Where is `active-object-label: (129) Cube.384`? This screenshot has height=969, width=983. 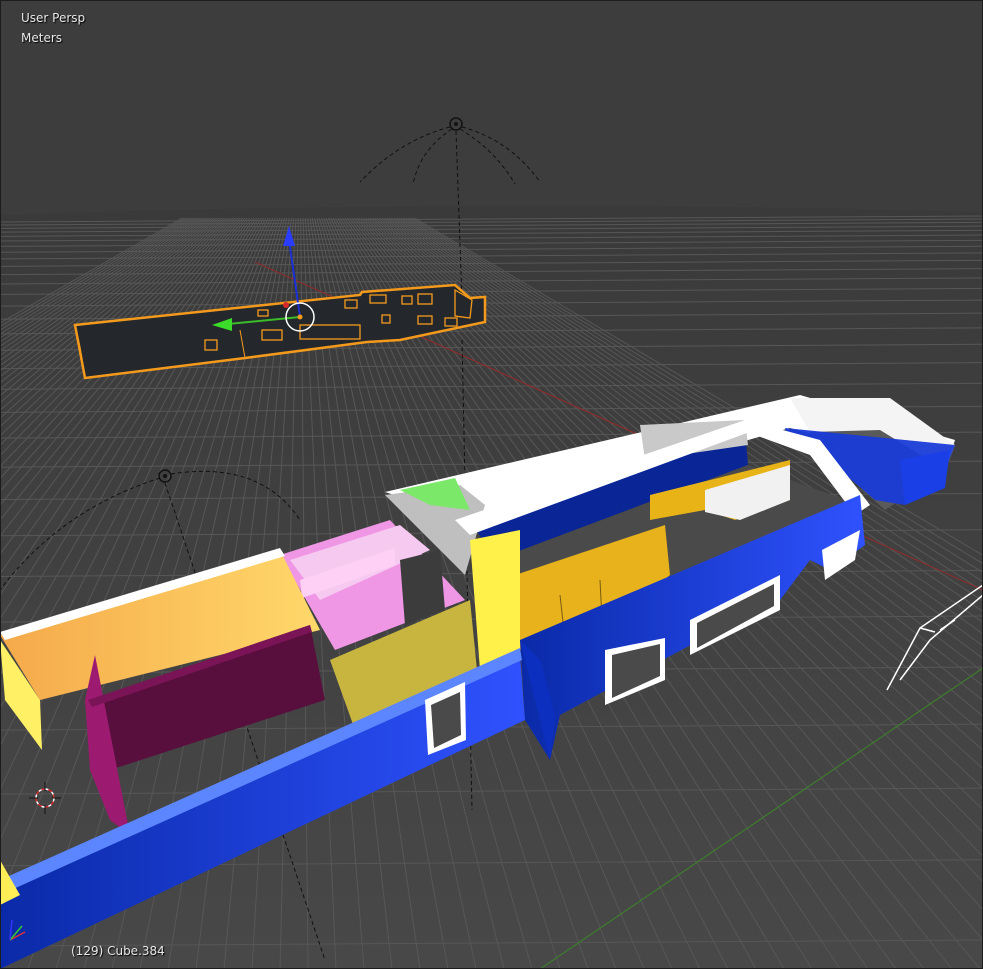 active-object-label: (129) Cube.384 is located at coordinates (118, 951).